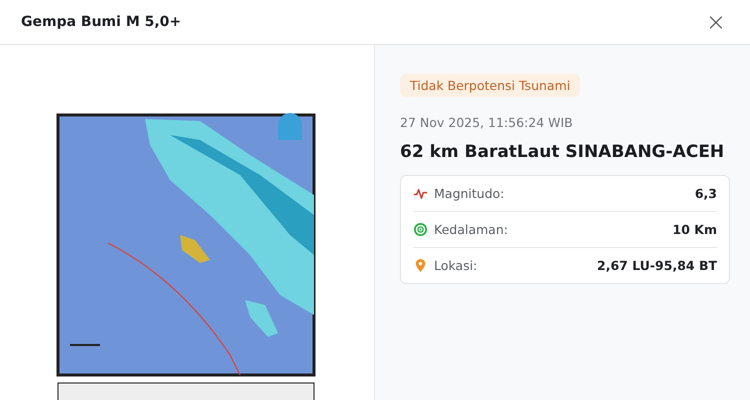 The image size is (750, 400). Describe the element at coordinates (420, 229) in the screenshot. I see `target-icon` at that location.